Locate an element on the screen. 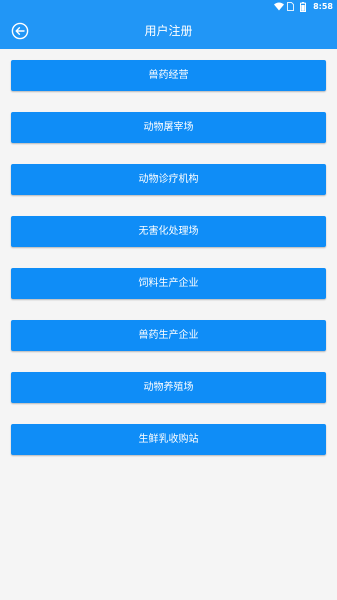 The image size is (337, 600). veterinary-drug-manufacturer-button: 兽药生产企业 is located at coordinates (168, 335).